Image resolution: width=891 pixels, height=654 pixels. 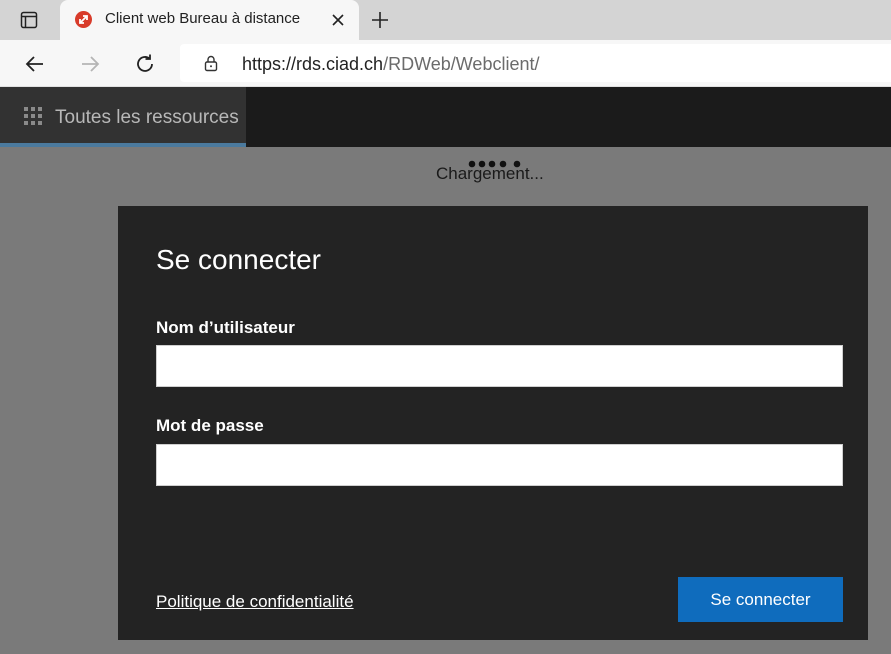 I want to click on privacy-policy-link: Politique de confidentialité, so click(x=255, y=602).